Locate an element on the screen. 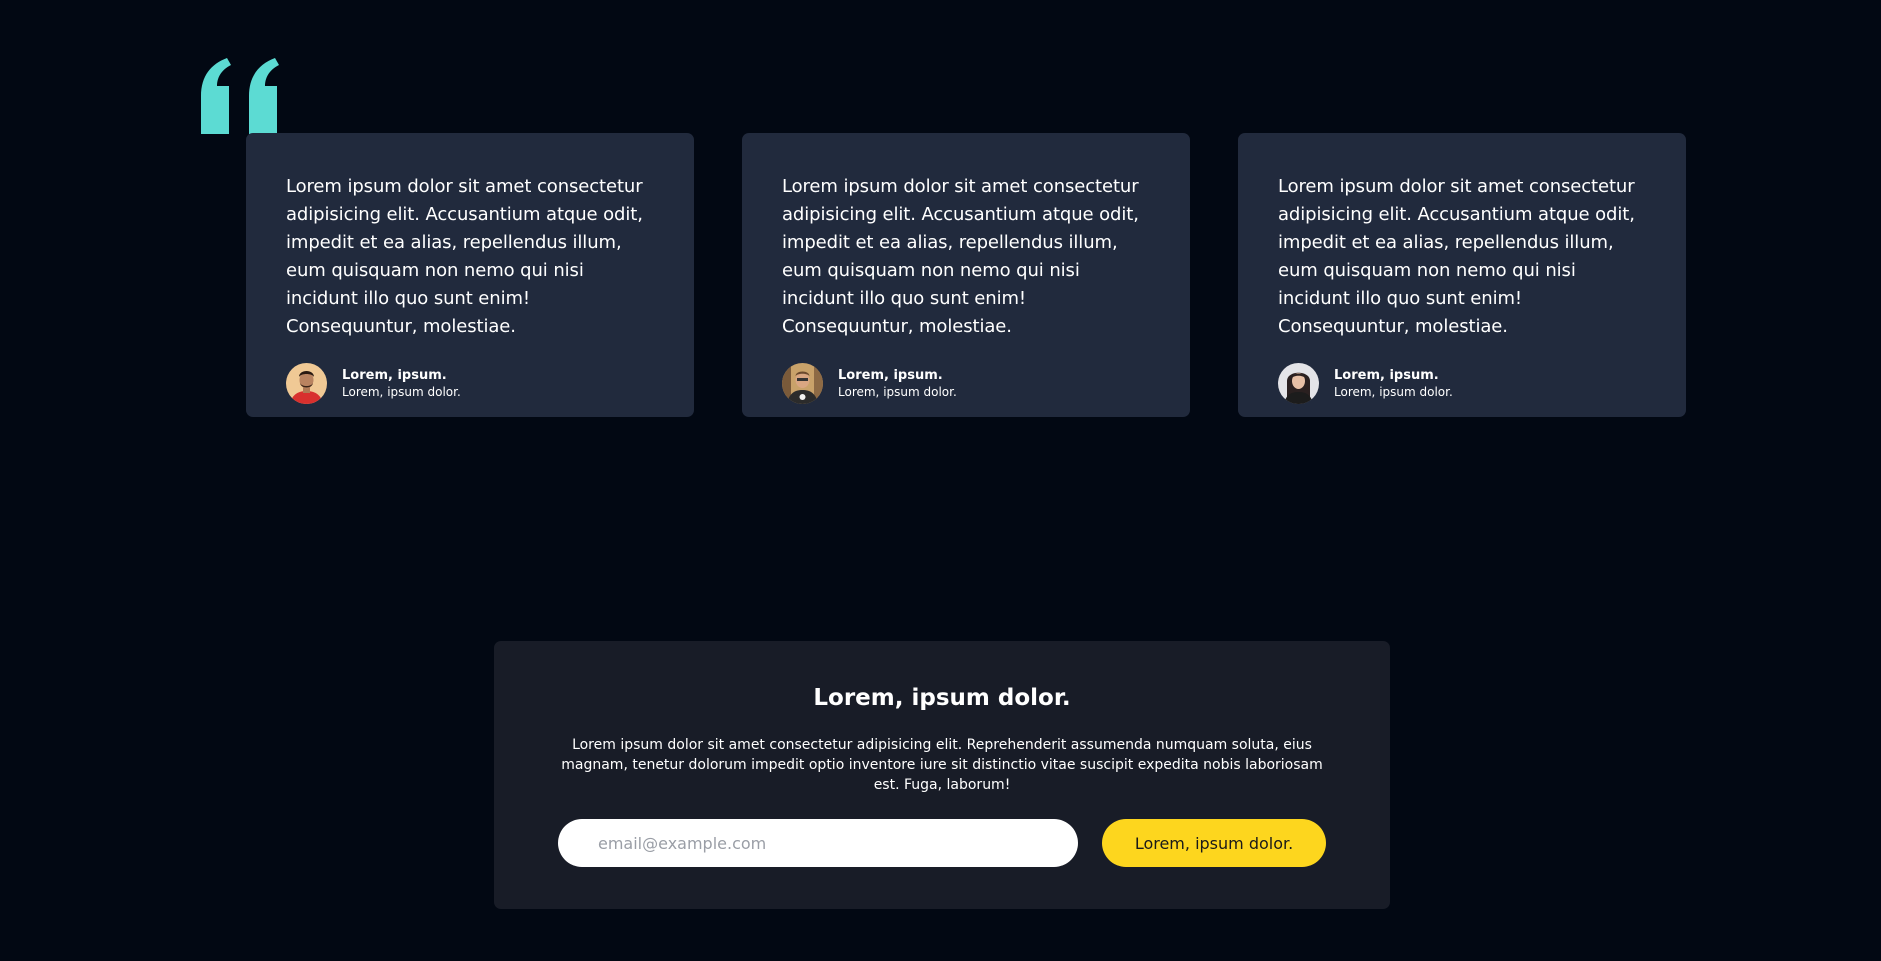 This screenshot has width=1881, height=961. newsletter-title: Lorem, ipsum dolor. is located at coordinates (942, 698).